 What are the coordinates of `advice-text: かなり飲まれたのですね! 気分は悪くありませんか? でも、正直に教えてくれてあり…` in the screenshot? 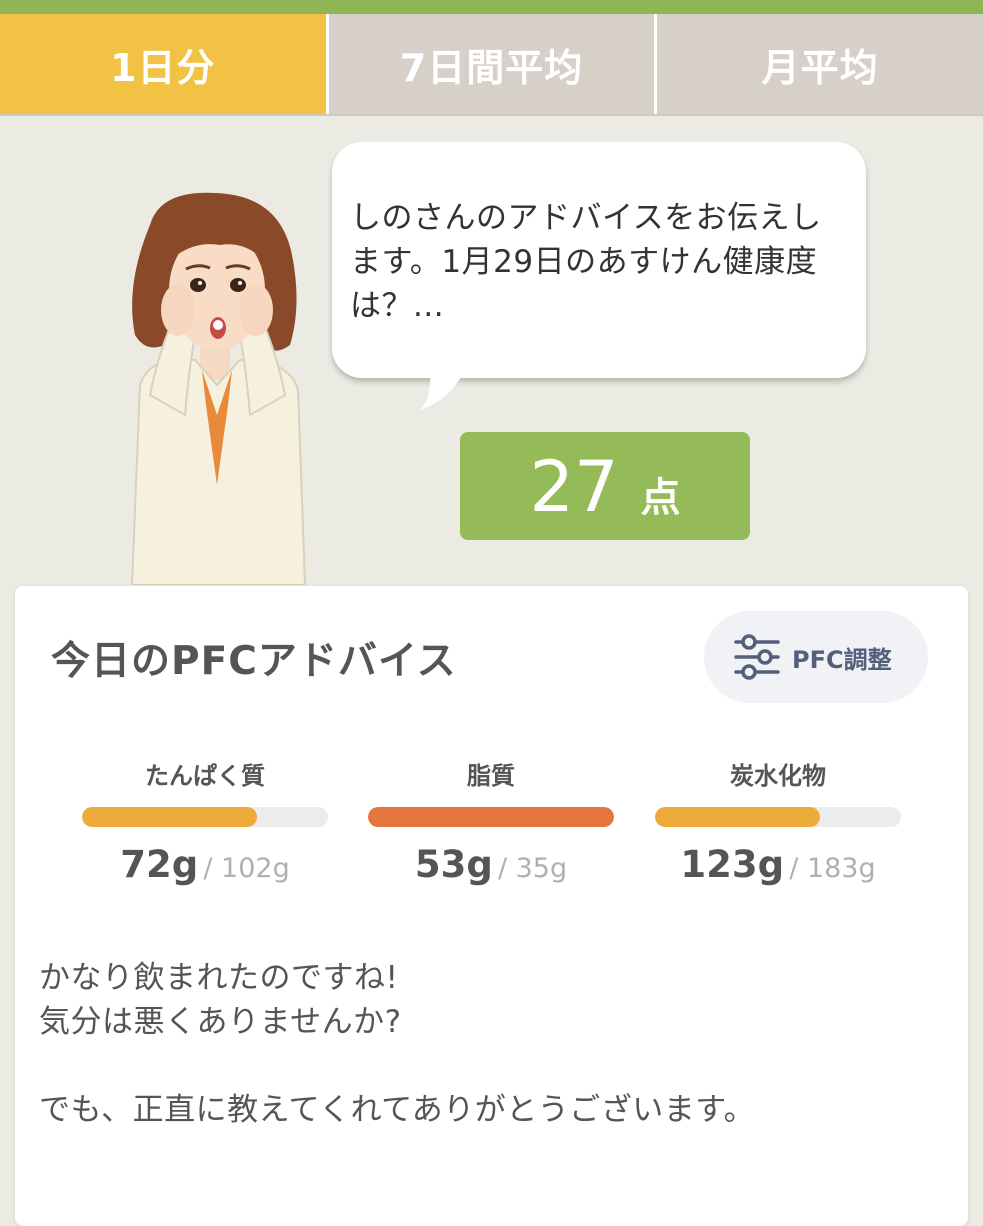 It's located at (397, 1044).